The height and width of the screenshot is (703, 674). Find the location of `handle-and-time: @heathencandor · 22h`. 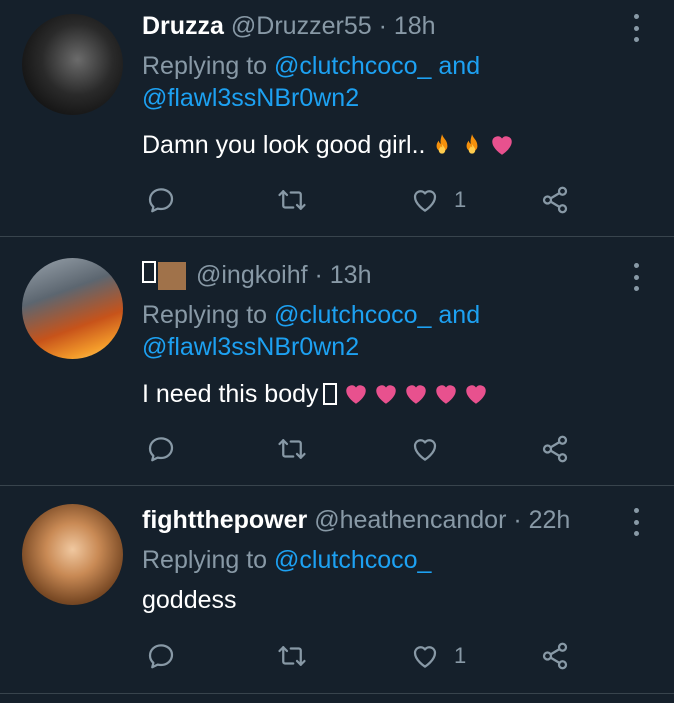

handle-and-time: @heathencandor · 22h is located at coordinates (442, 520).